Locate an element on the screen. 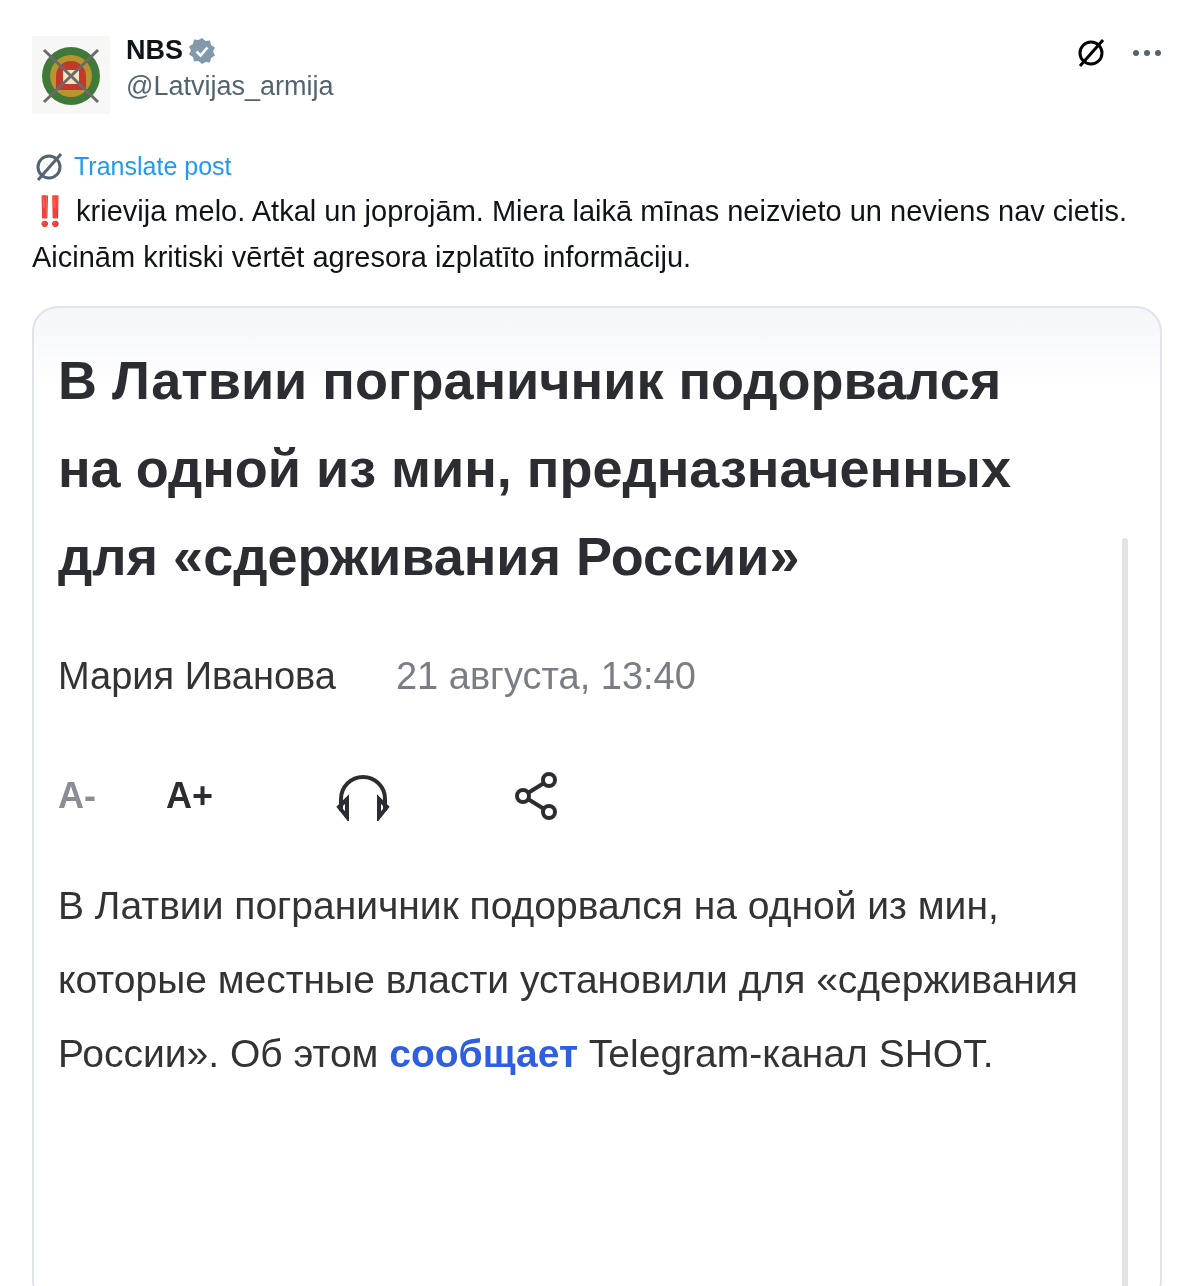  author-handle: @Latvijas_armija is located at coordinates (600, 86).